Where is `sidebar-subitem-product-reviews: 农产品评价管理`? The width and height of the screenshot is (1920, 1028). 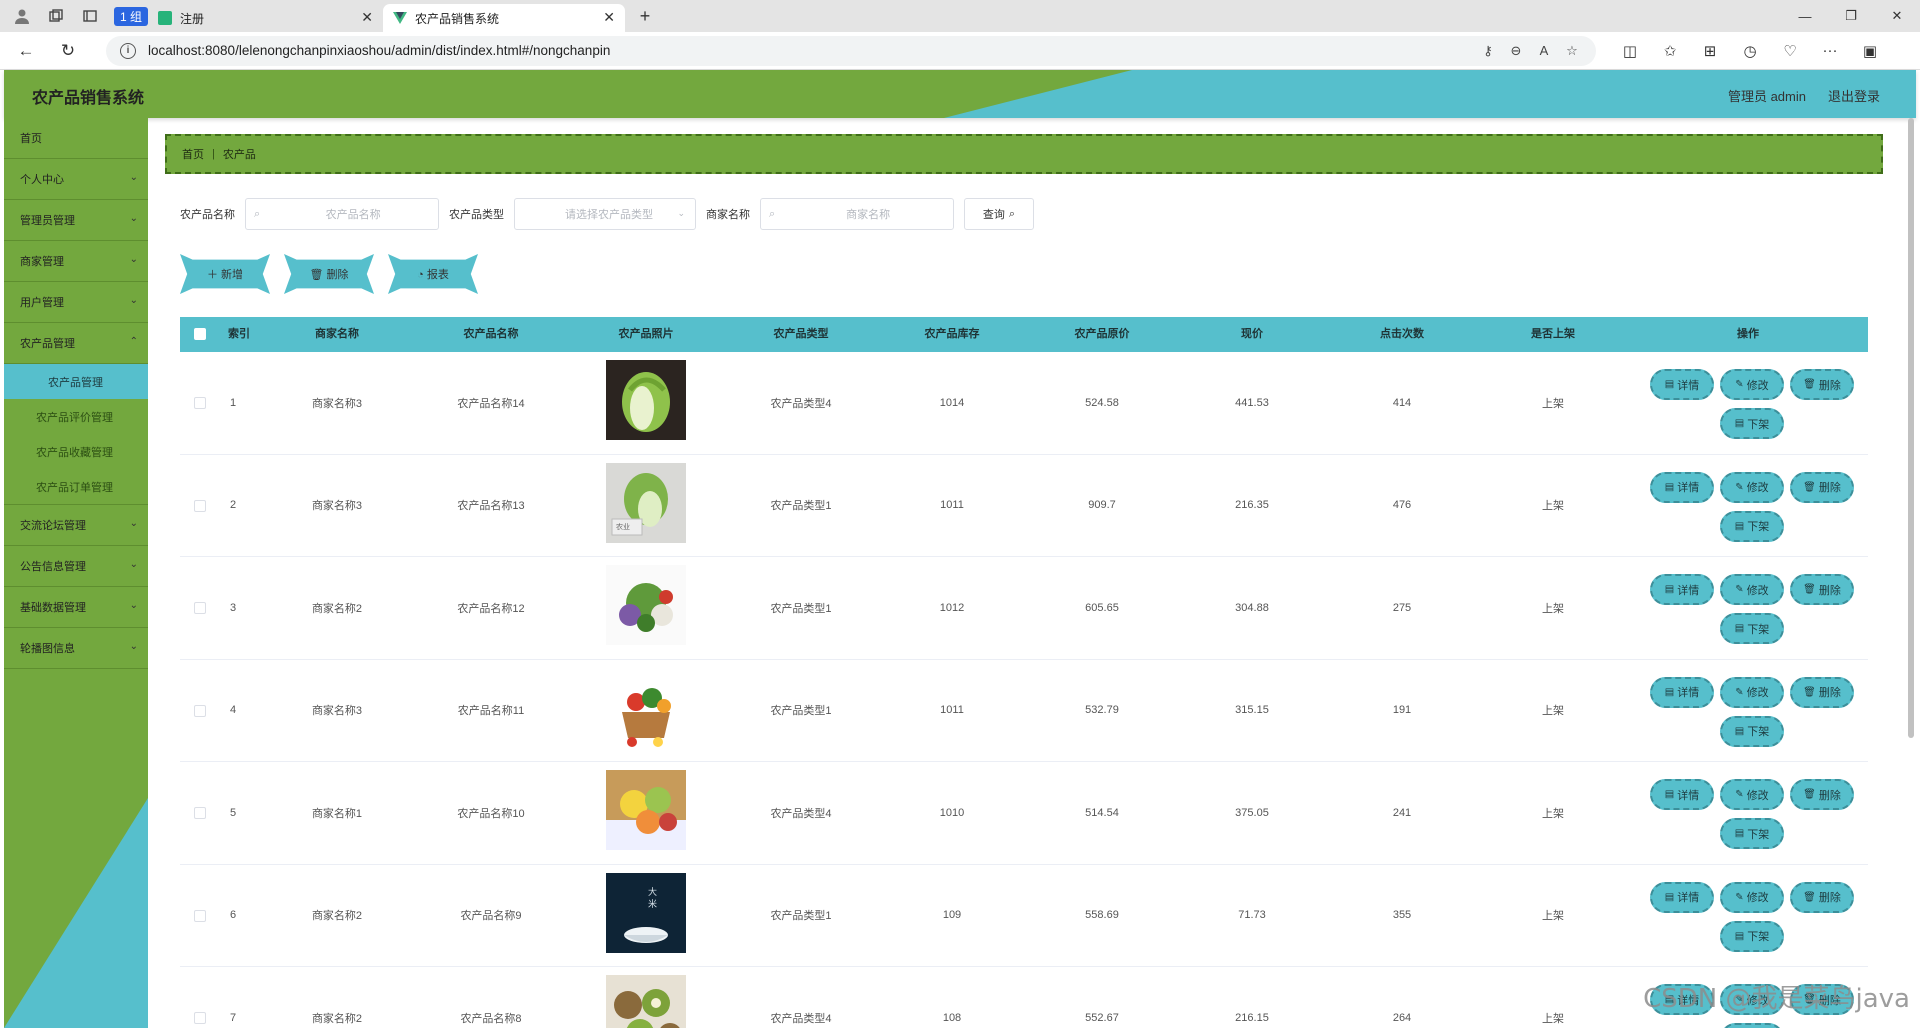 sidebar-subitem-product-reviews: 农产品评价管理 is located at coordinates (76, 416).